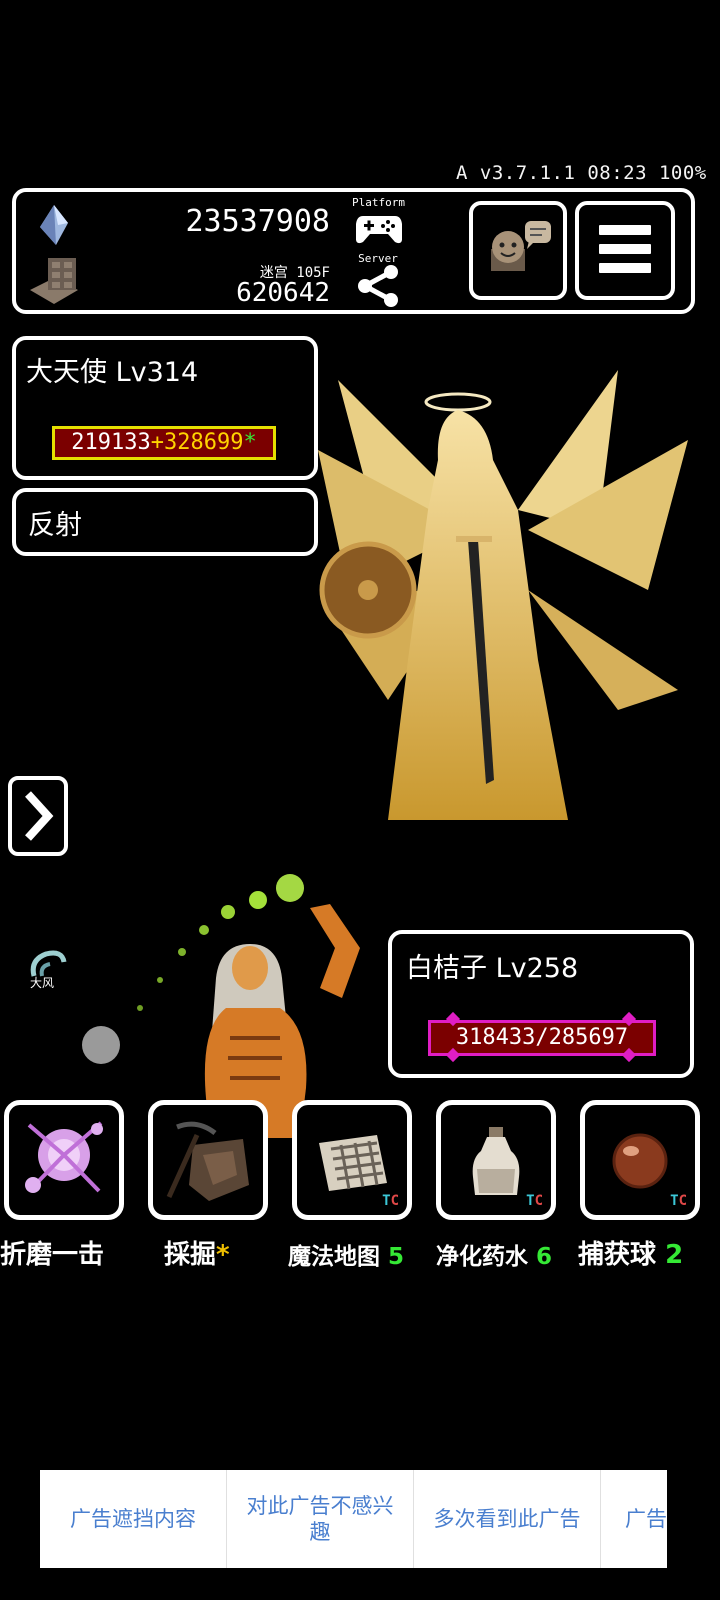 The height and width of the screenshot is (1600, 720). What do you see at coordinates (255, 1003) in the screenshot?
I see `player-character-sprite` at bounding box center [255, 1003].